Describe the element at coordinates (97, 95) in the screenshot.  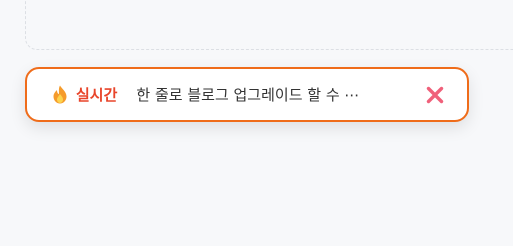
I see `realtime-label: 실시간` at that location.